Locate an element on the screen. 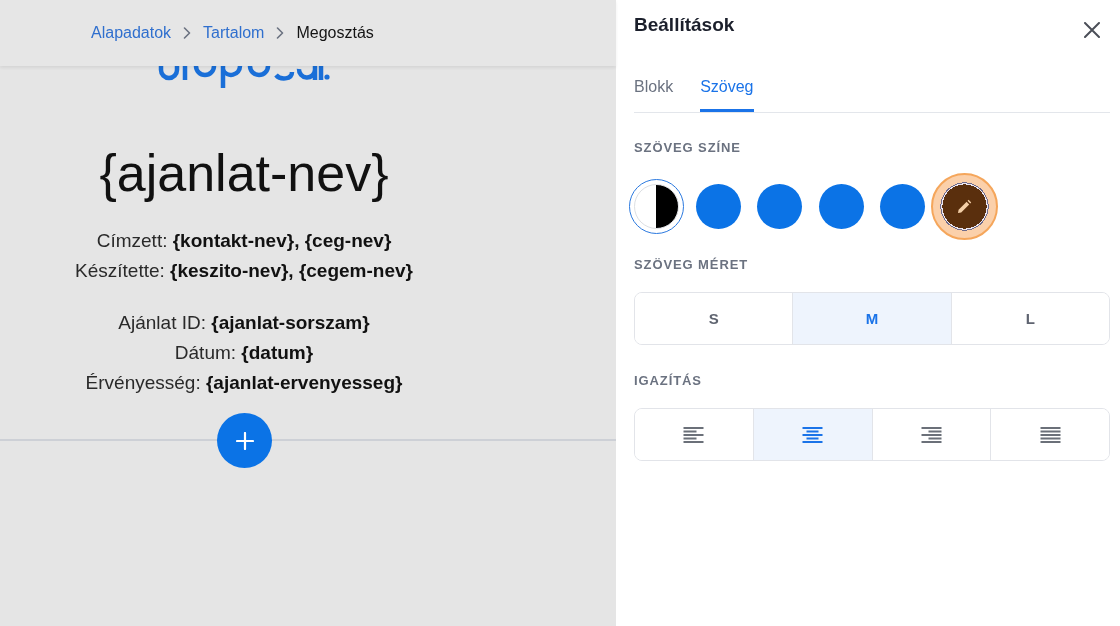  offer-detail-line: Ajánlat ID: {ajanlat-sorszam} is located at coordinates (244, 323).